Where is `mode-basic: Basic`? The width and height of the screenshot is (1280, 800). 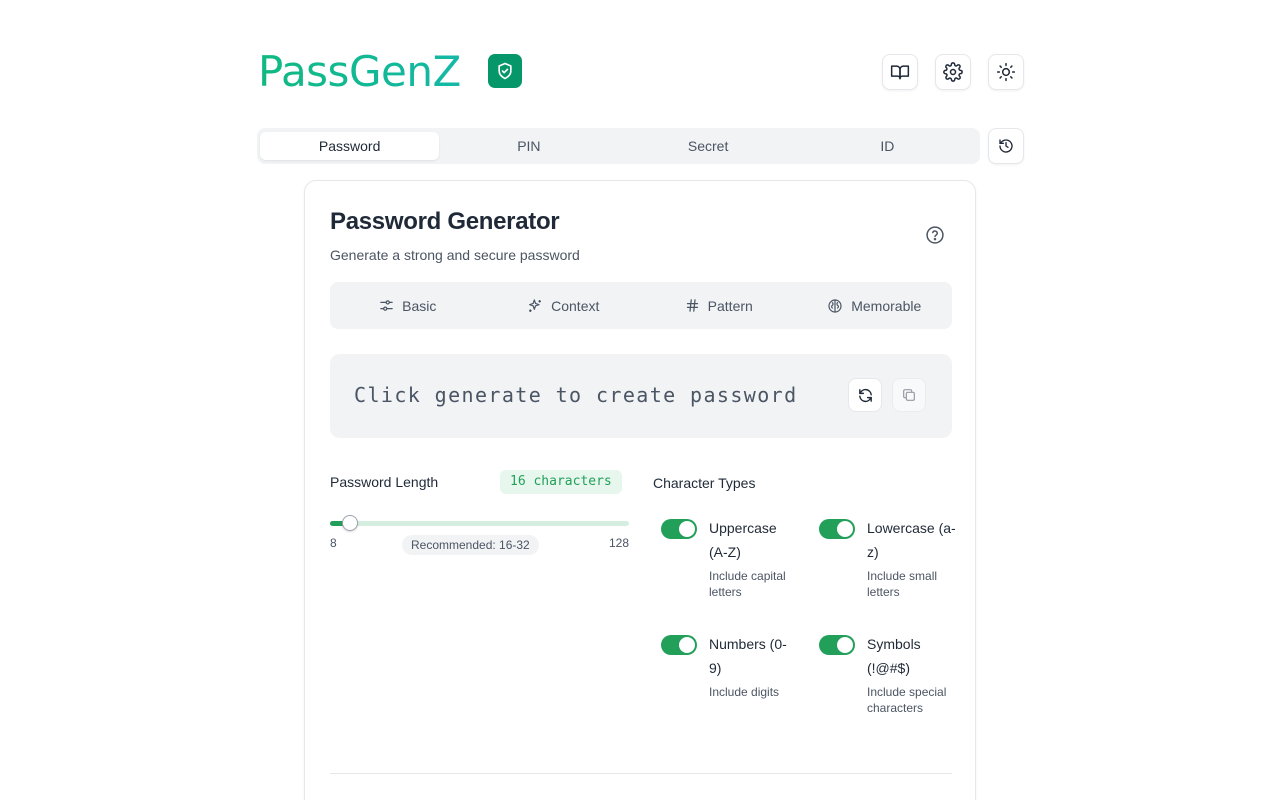
mode-basic: Basic is located at coordinates (408, 305).